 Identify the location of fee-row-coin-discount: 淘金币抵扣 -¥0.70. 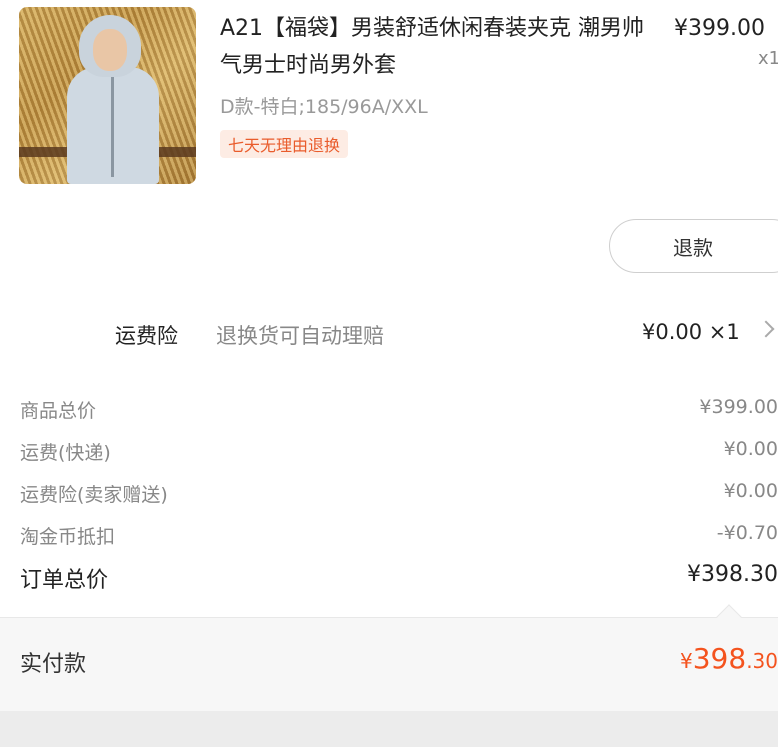
(389, 536).